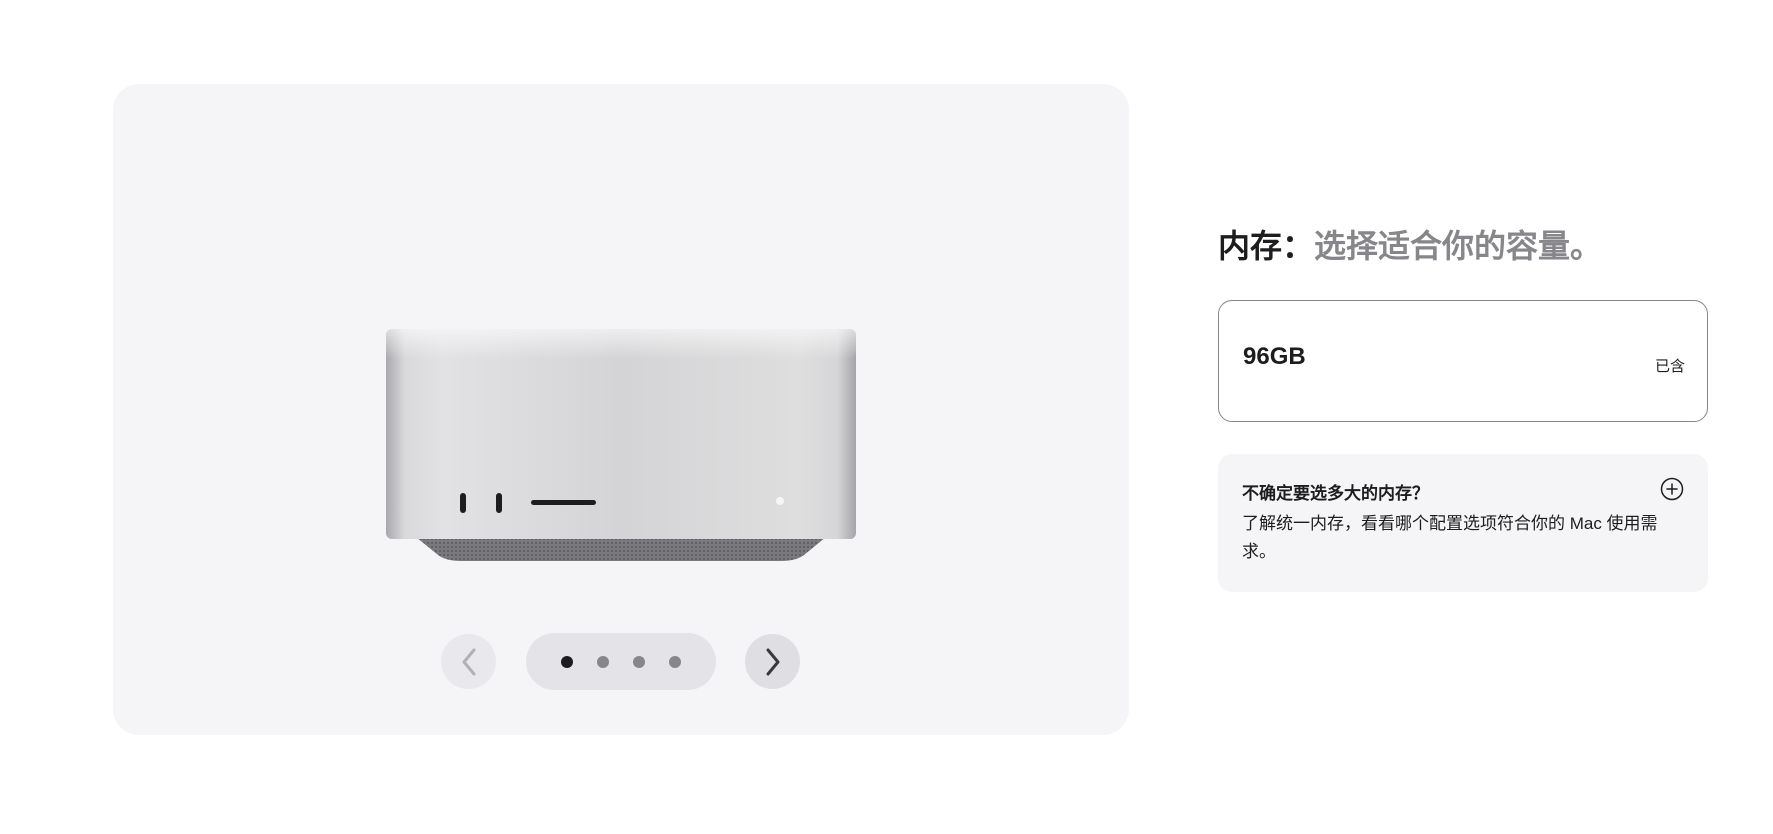 This screenshot has width=1773, height=834. What do you see at coordinates (1669, 366) in the screenshot?
I see `memory-option-price: 已含` at bounding box center [1669, 366].